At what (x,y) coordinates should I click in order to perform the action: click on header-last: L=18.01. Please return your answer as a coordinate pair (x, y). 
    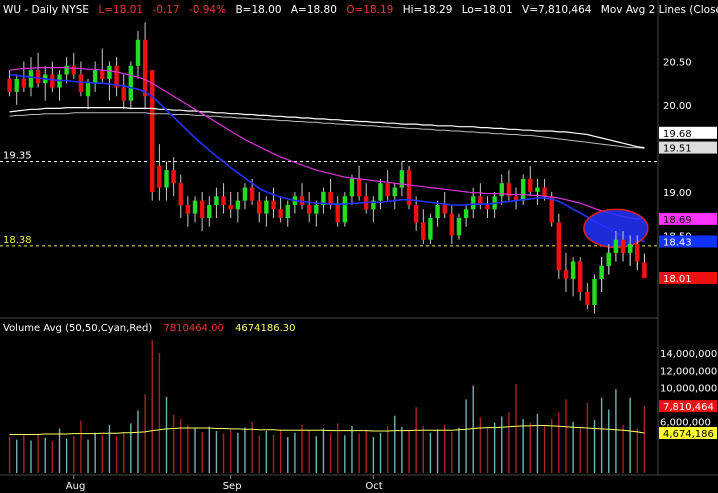
    Looking at the image, I should click on (120, 10).